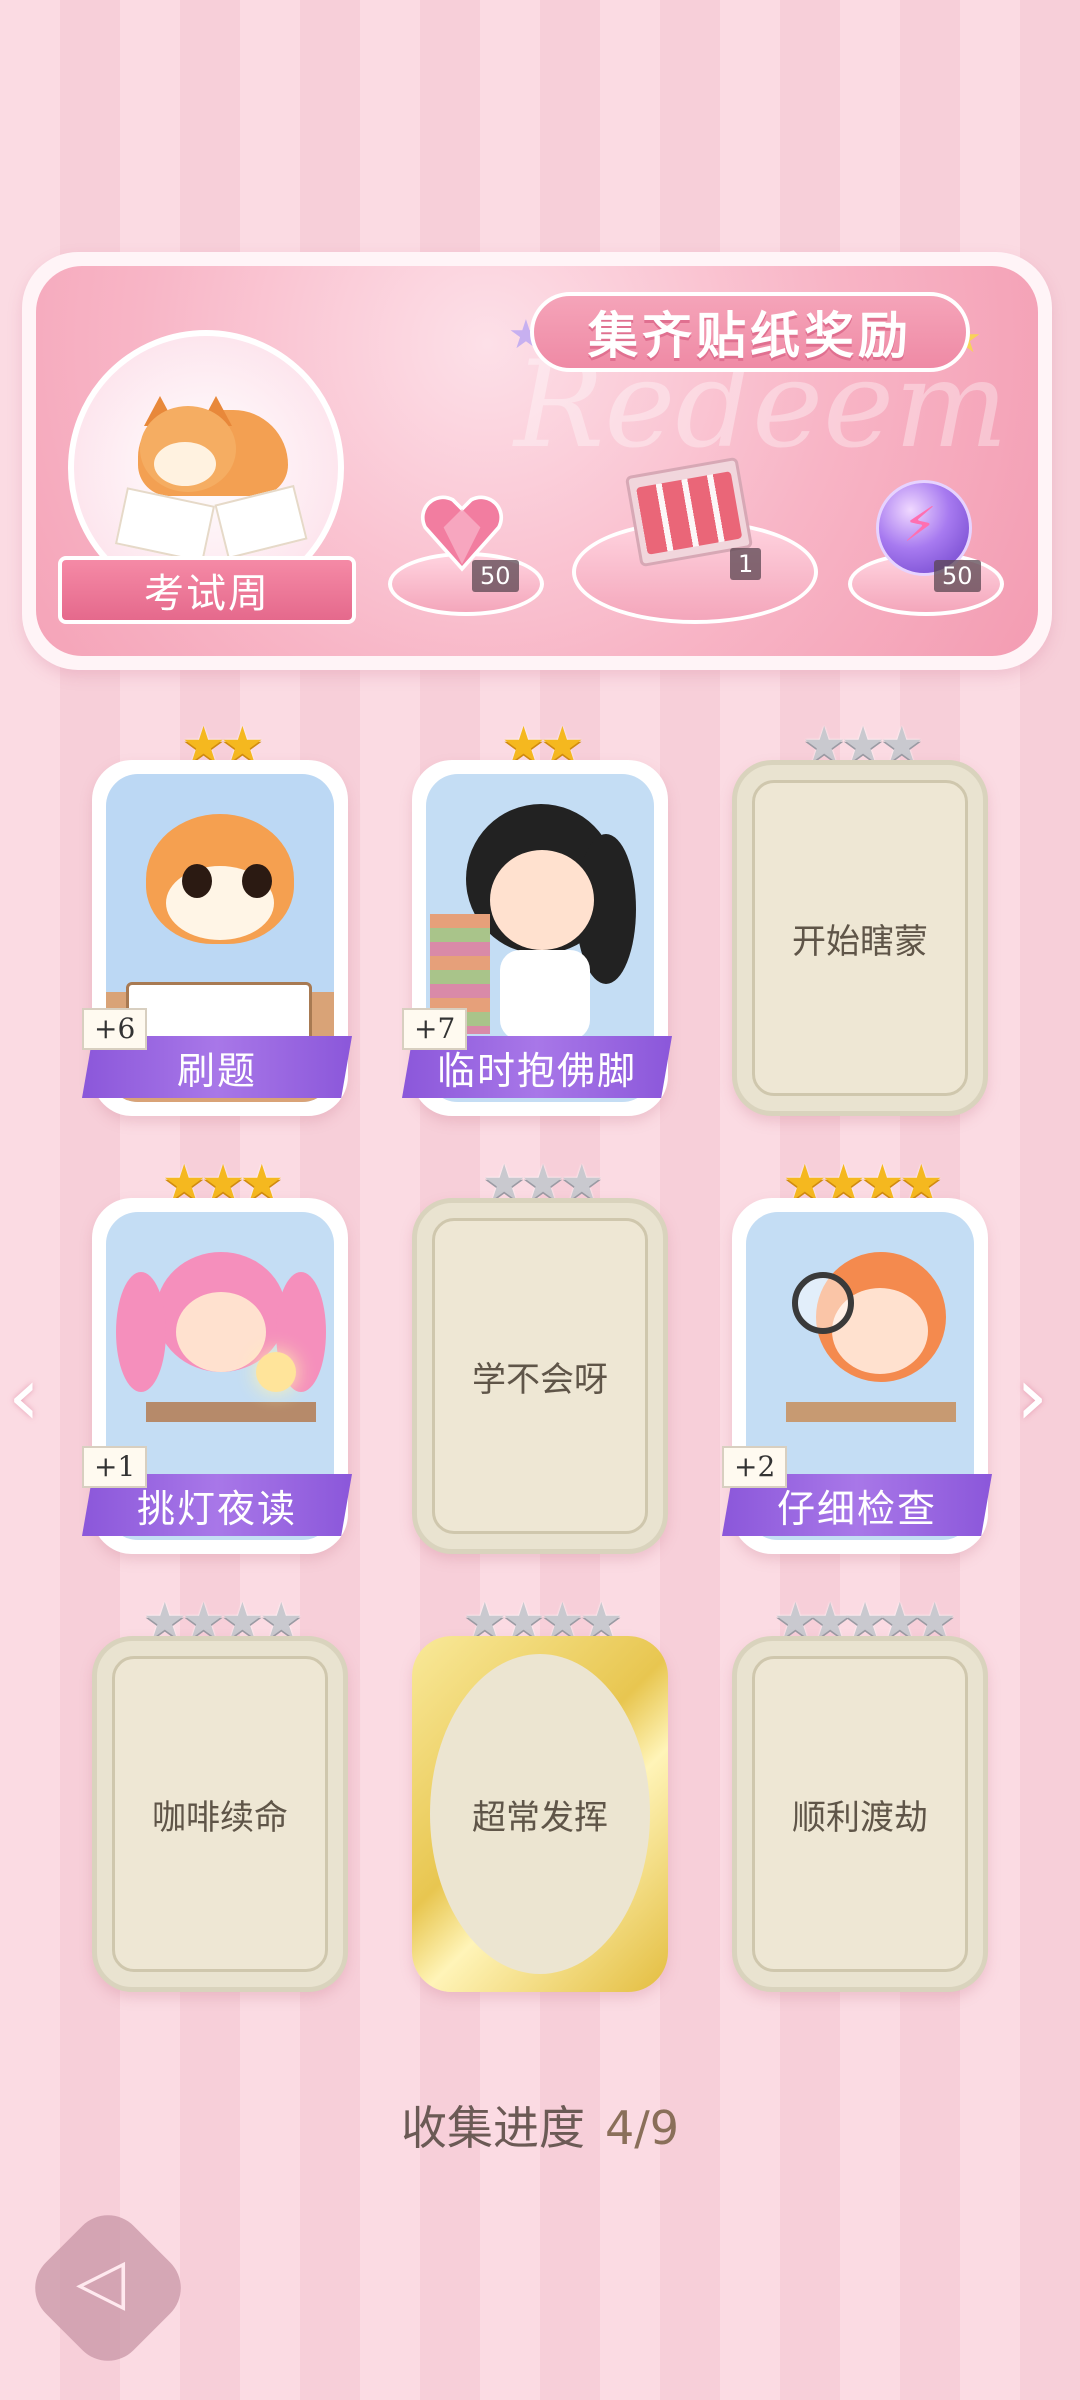 The image size is (1080, 2400). What do you see at coordinates (220, 1817) in the screenshot?
I see `card-name: 咖啡续命` at bounding box center [220, 1817].